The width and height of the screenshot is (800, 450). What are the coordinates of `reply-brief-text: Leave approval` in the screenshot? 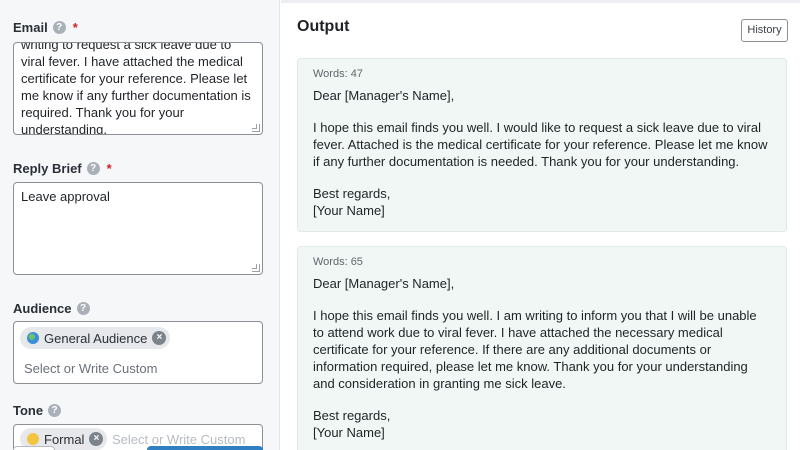 It's located at (65, 196).